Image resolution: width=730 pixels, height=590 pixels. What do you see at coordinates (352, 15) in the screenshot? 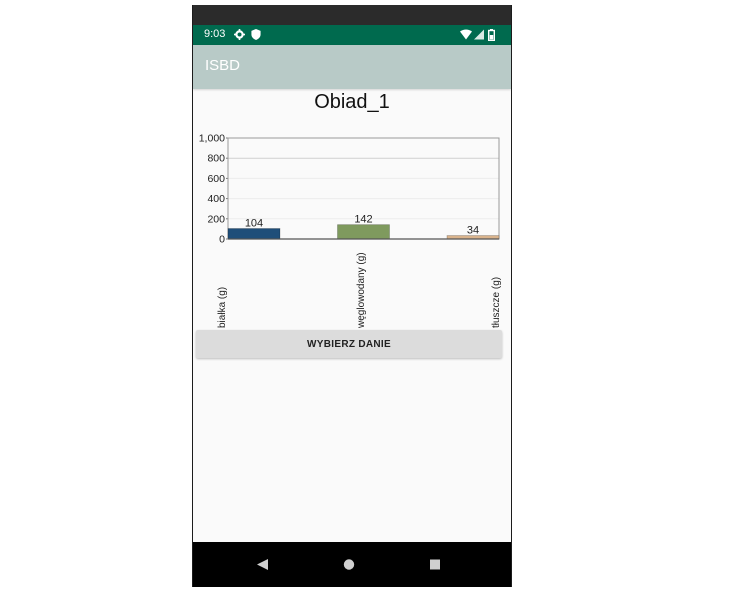
I see `top-bezel` at bounding box center [352, 15].